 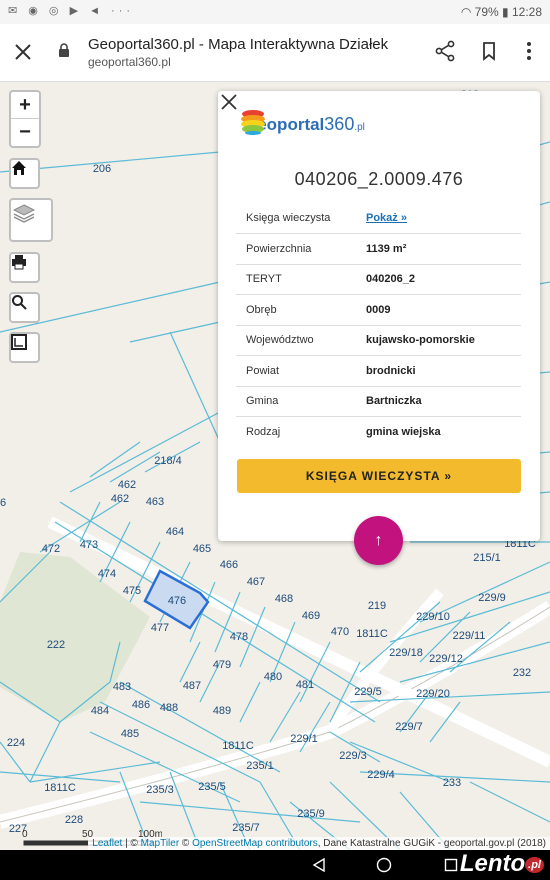 I want to click on detail-value: kujawsko-pomorskie, so click(x=443, y=340).